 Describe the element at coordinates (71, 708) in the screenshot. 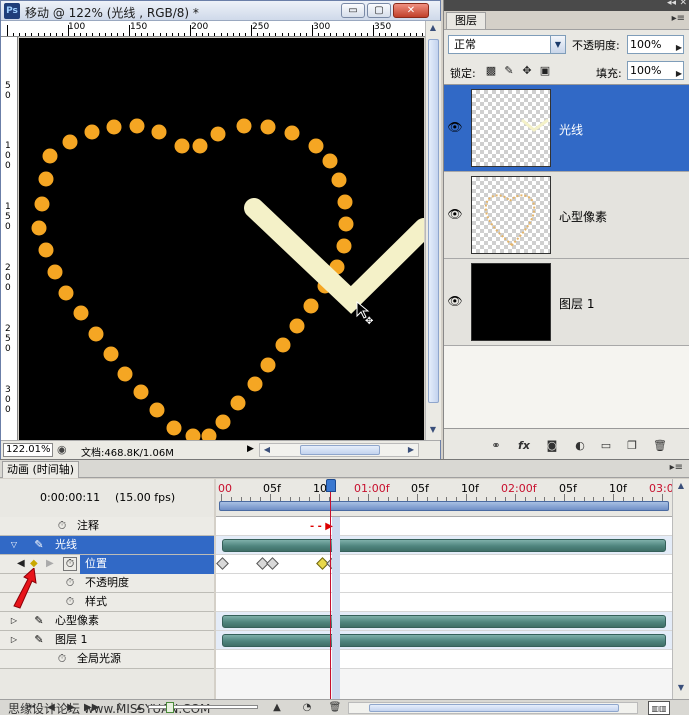

I see `play-icon: ▶` at that location.